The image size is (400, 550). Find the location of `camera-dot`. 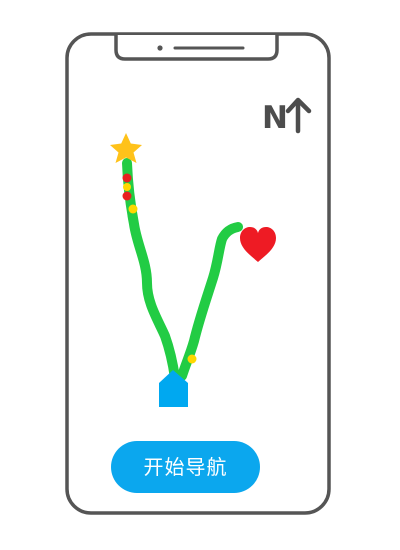

camera-dot is located at coordinates (160, 48).